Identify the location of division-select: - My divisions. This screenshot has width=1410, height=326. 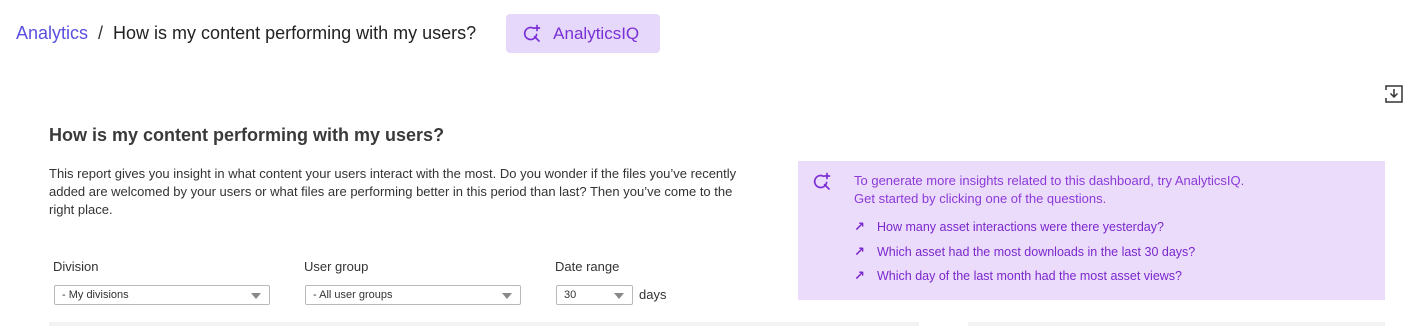
(162, 295).